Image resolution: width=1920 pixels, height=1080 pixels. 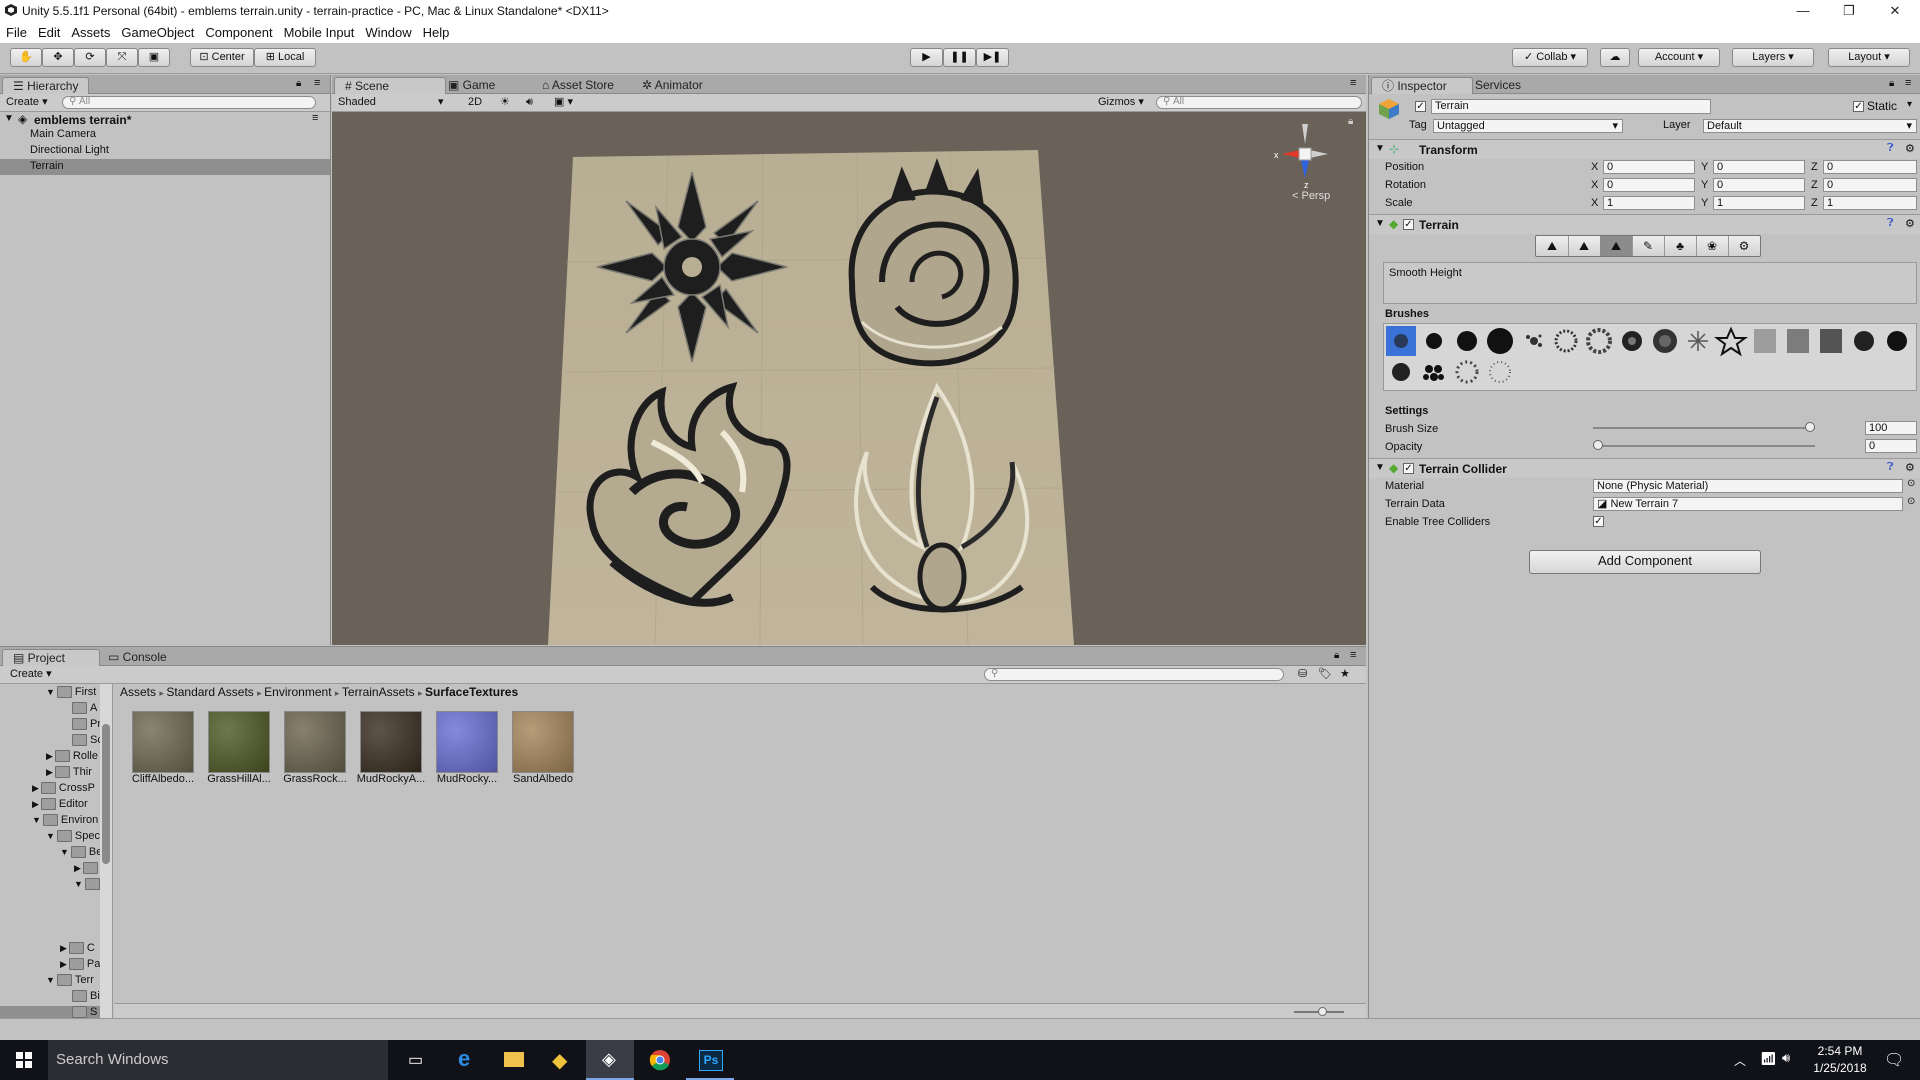 I want to click on menu-component: Component, so click(x=238, y=31).